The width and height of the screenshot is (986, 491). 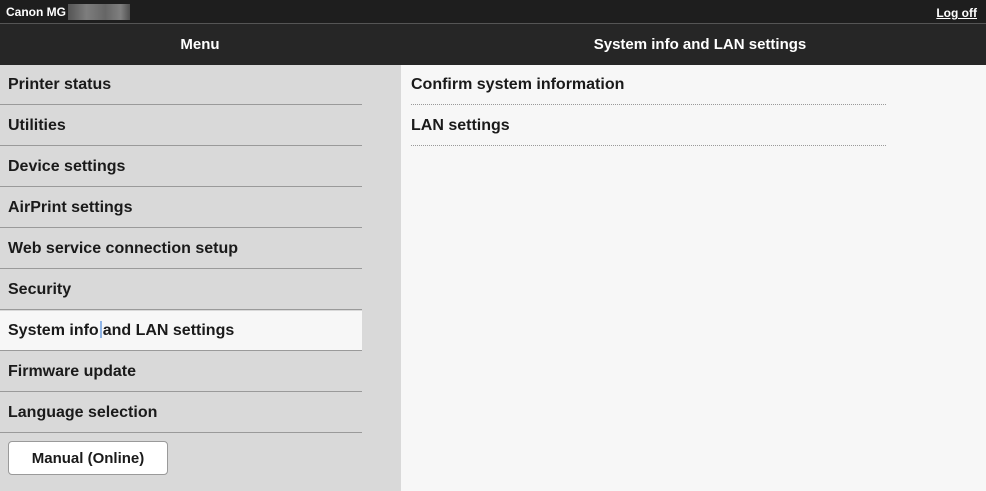 I want to click on sidebar-item-language-selection: Language selection, so click(x=181, y=413).